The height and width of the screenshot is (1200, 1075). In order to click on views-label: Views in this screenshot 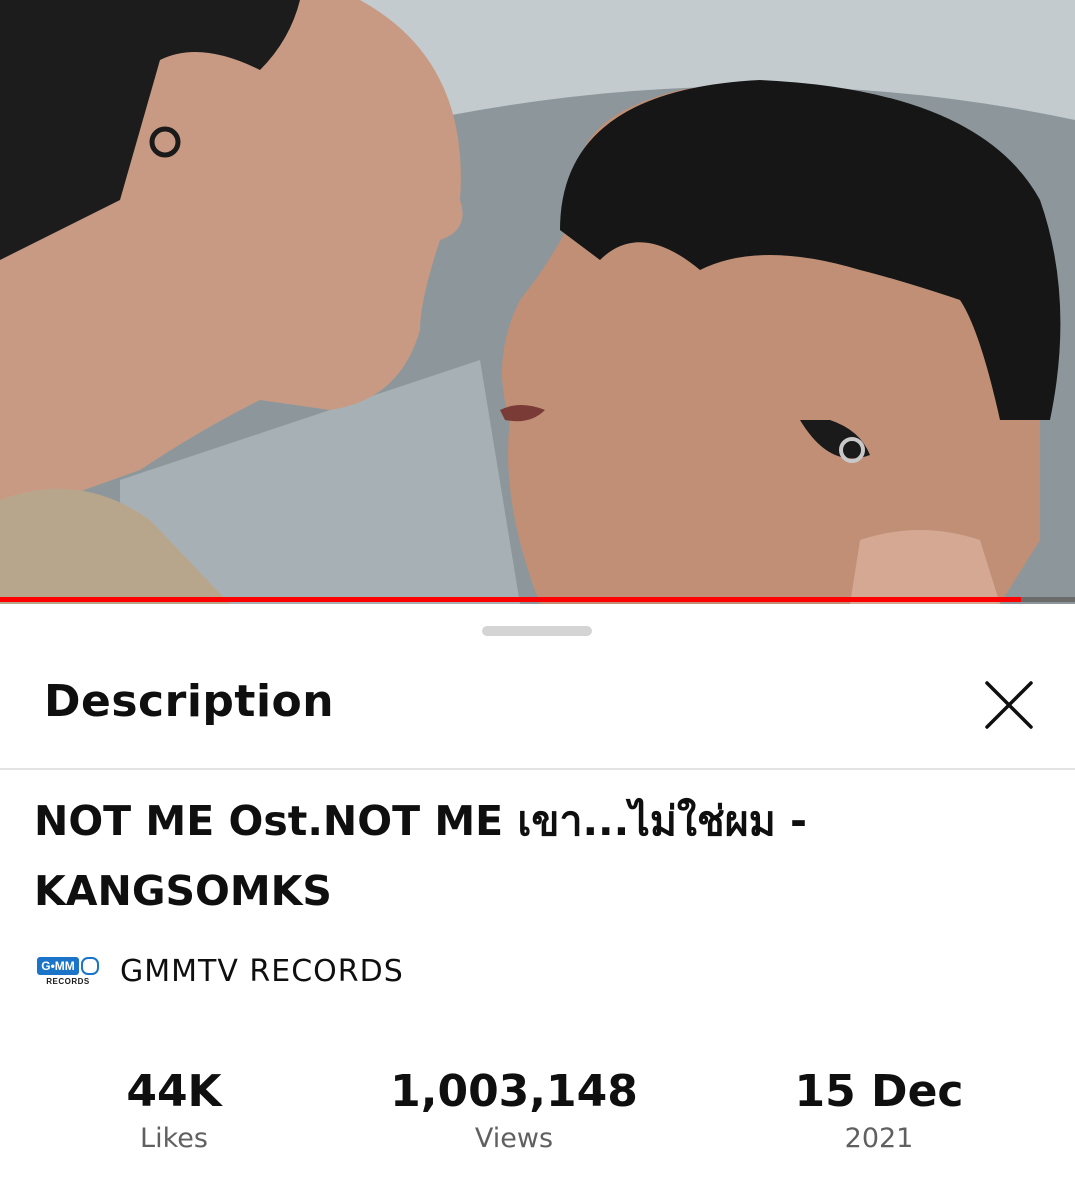, I will do `click(514, 1138)`.